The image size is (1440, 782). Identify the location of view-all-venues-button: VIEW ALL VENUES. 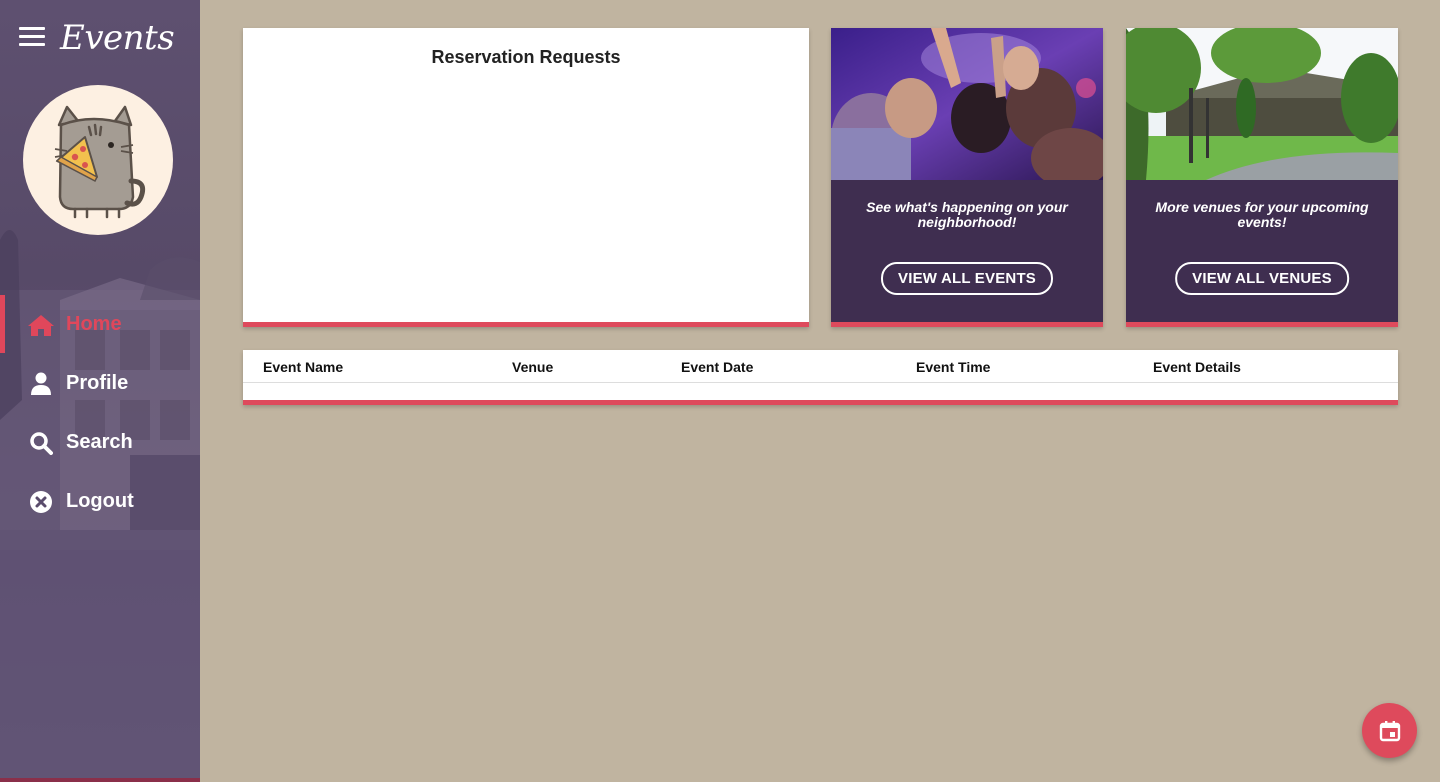
(1262, 278).